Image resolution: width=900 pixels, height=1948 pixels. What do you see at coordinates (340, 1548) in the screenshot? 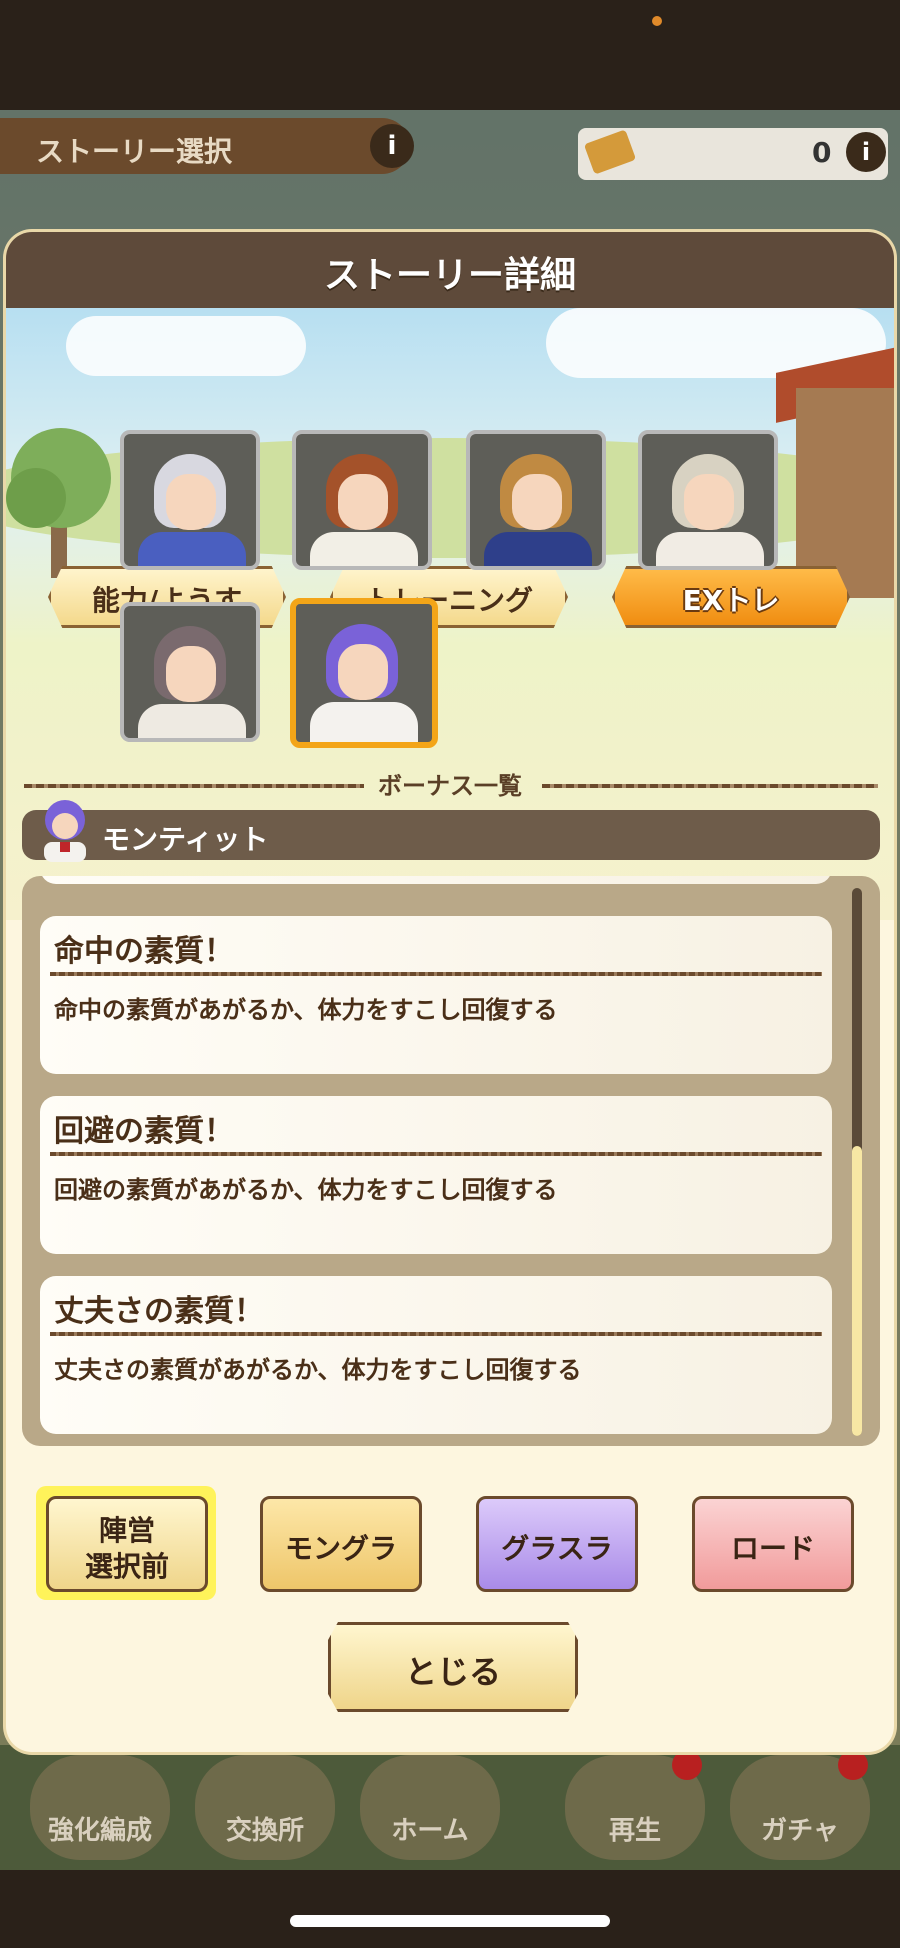
I see `button-label: モングラ` at bounding box center [340, 1548].